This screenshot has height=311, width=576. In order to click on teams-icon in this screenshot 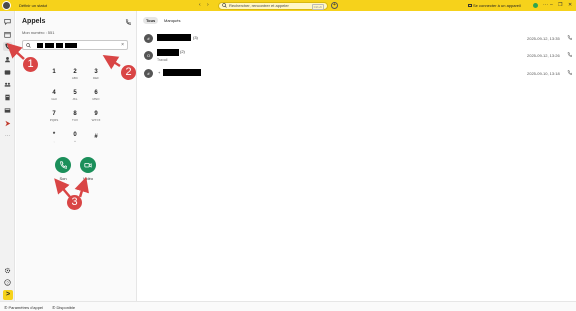, I will do `click(7, 72)`.